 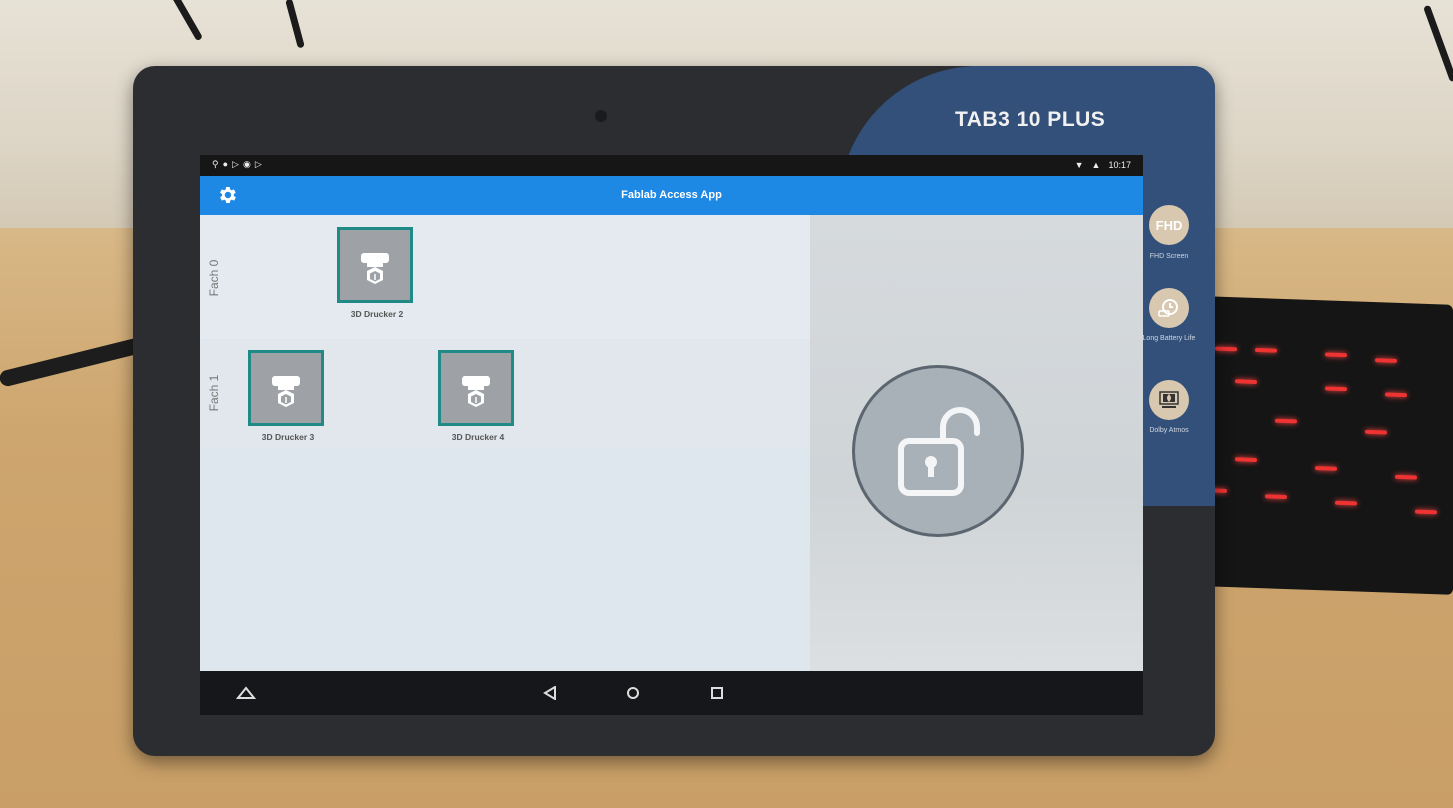 I want to click on feature-label: Long Battery Life, so click(x=1169, y=338).